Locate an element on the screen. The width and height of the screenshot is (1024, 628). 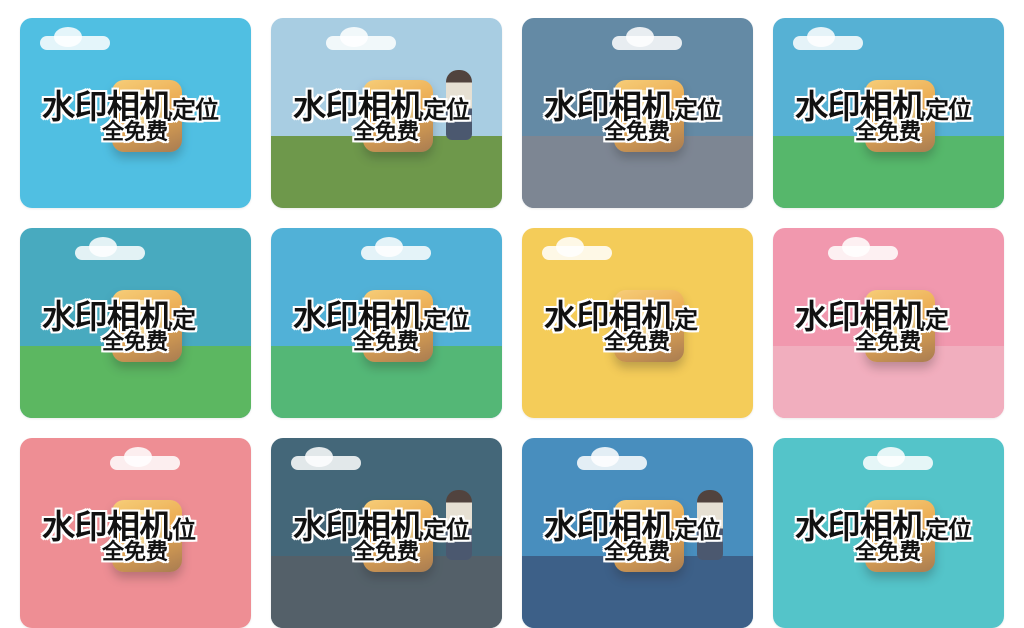
tile-title-suffix: 位 is located at coordinates (184, 530).